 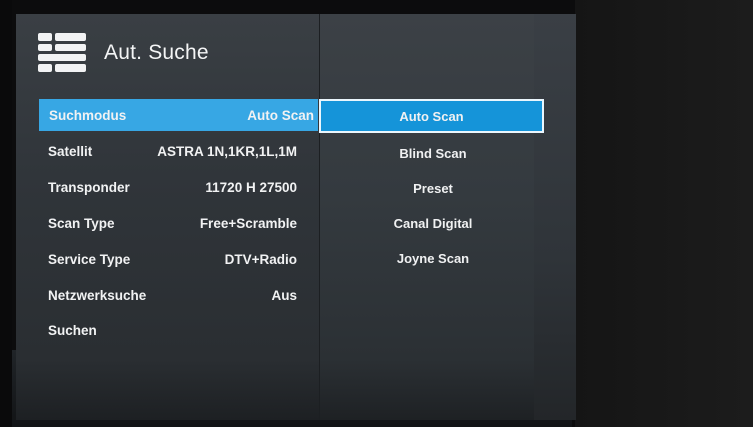 What do you see at coordinates (6, 213) in the screenshot?
I see `screen-edge` at bounding box center [6, 213].